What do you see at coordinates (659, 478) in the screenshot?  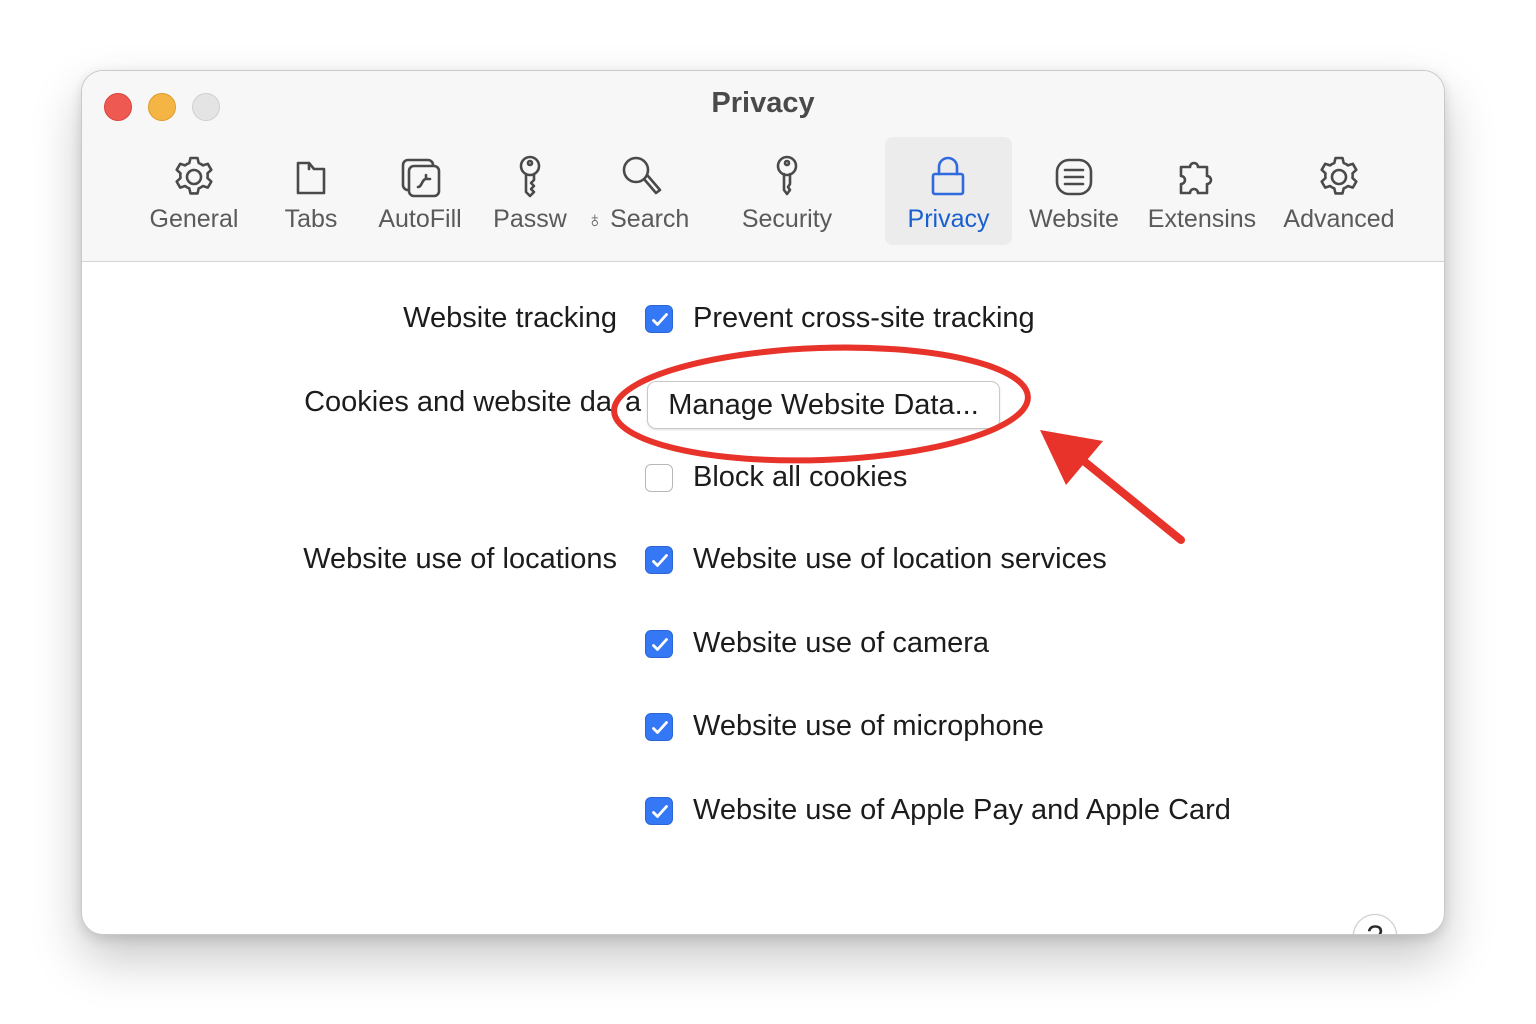 I see `block-cookies-checkbox` at bounding box center [659, 478].